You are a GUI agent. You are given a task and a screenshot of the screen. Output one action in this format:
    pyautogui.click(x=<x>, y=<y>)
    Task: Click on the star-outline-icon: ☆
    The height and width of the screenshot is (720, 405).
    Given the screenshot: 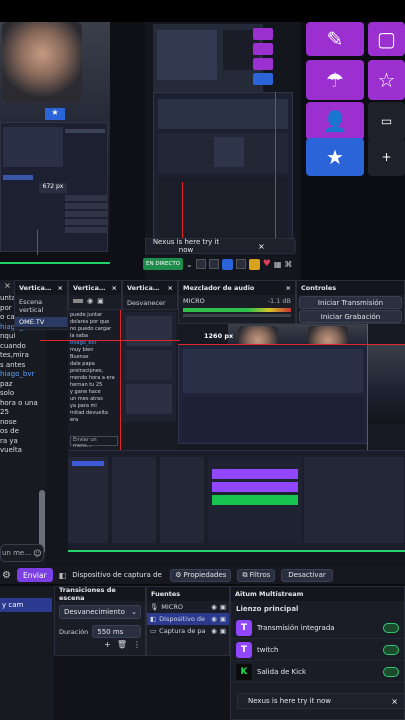 What is the action you would take?
    pyautogui.click(x=386, y=80)
    